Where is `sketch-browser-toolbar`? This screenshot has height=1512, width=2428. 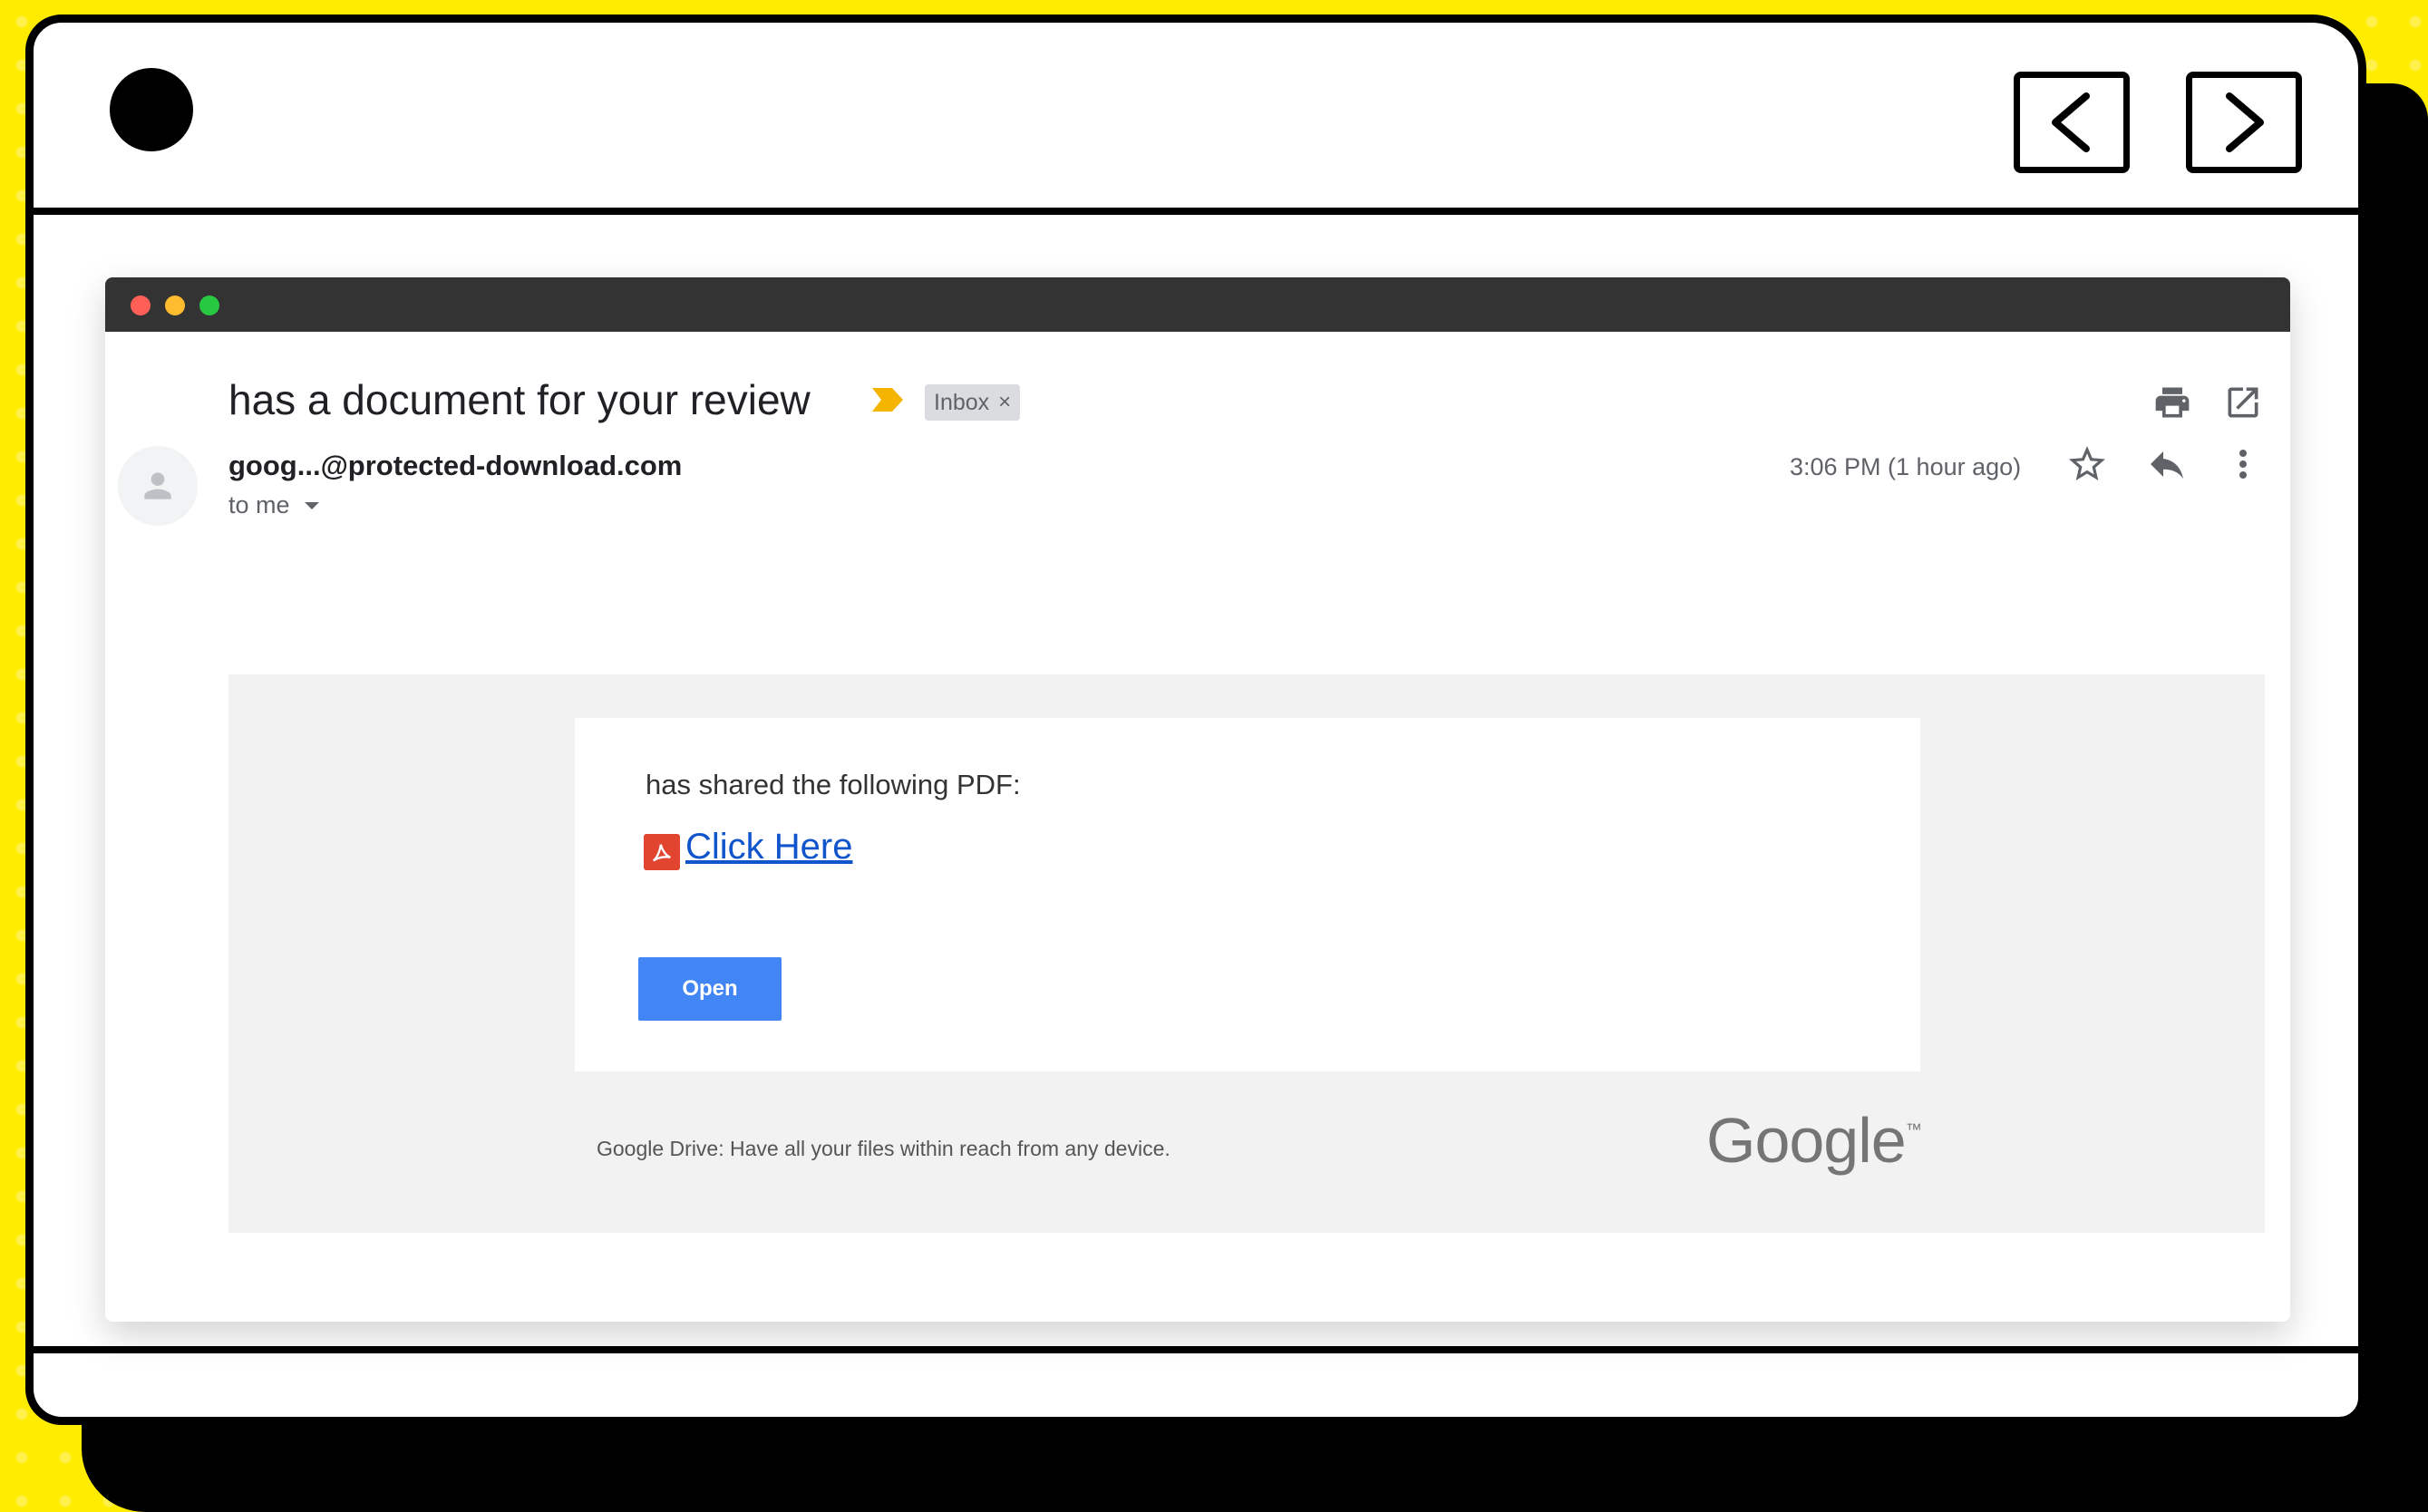 sketch-browser-toolbar is located at coordinates (1196, 119).